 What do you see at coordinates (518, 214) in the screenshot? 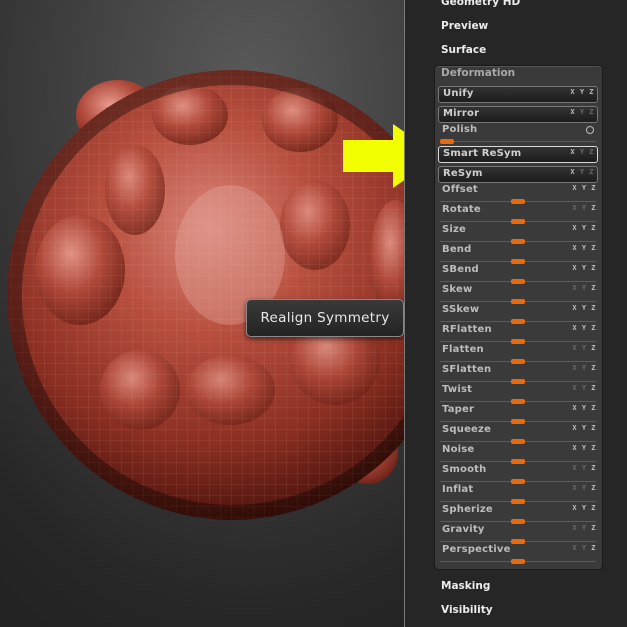
I see `slider-rotate: Rotate X Y Z` at bounding box center [518, 214].